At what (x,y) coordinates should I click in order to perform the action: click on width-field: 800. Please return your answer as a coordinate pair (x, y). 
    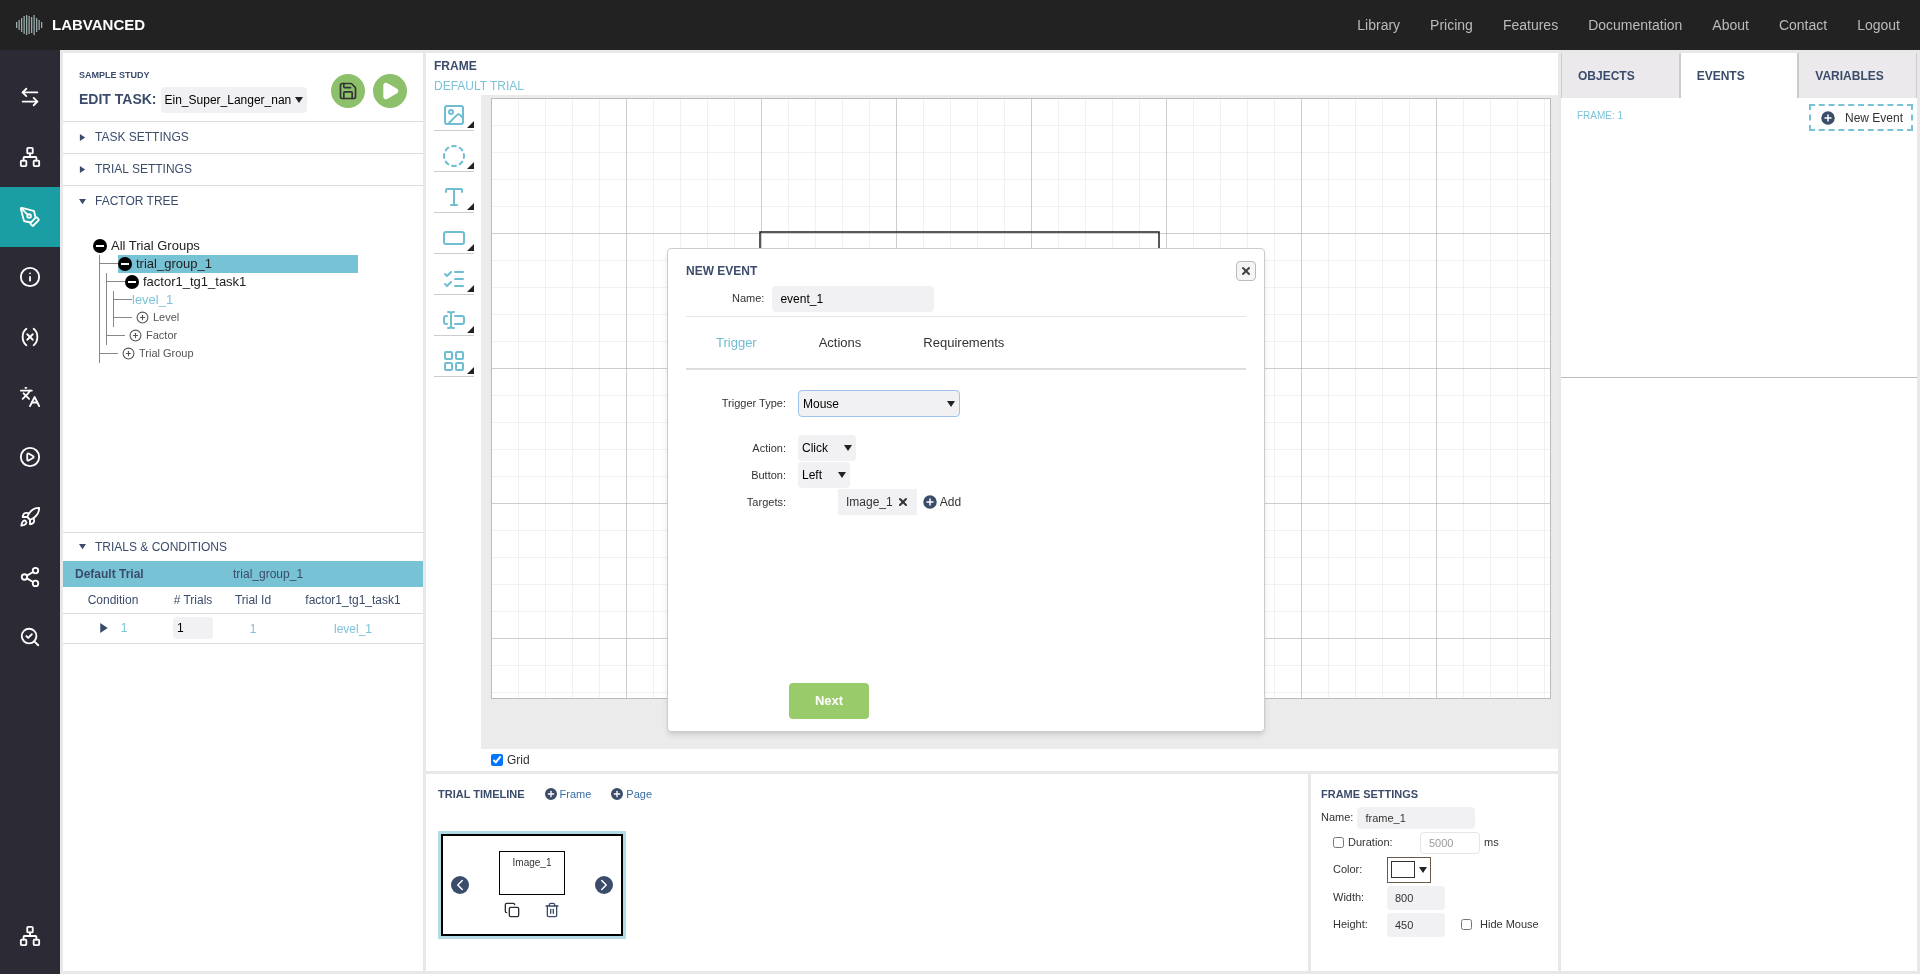
    Looking at the image, I should click on (1416, 897).